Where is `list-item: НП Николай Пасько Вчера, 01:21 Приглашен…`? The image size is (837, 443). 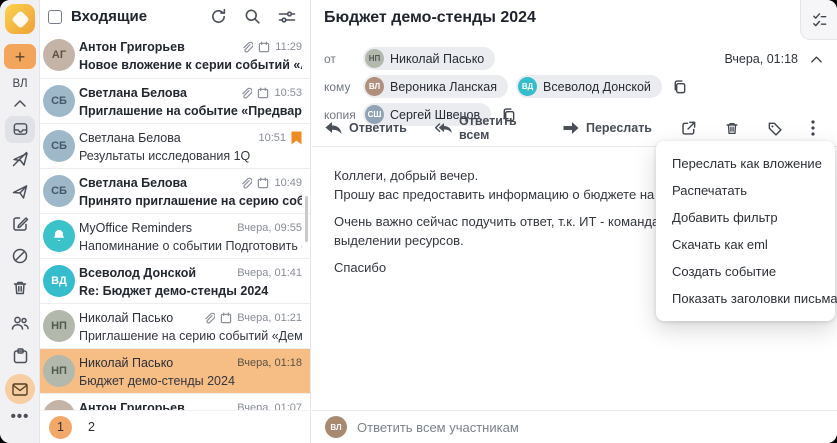
list-item: НП Николай Пасько Вчера, 01:21 Приглашен… is located at coordinates (175, 325).